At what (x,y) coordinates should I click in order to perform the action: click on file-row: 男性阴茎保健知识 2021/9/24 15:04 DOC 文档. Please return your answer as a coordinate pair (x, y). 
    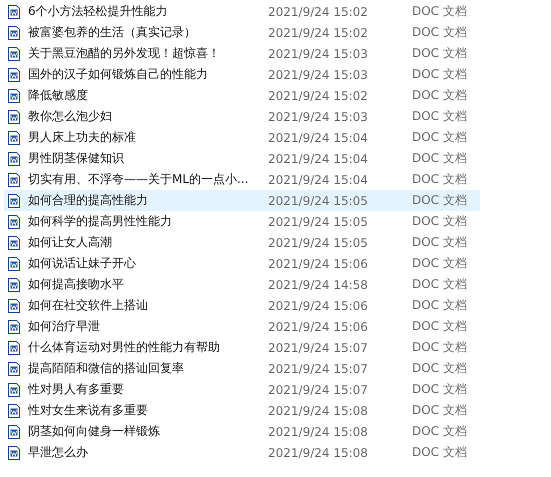
    Looking at the image, I should click on (242, 158).